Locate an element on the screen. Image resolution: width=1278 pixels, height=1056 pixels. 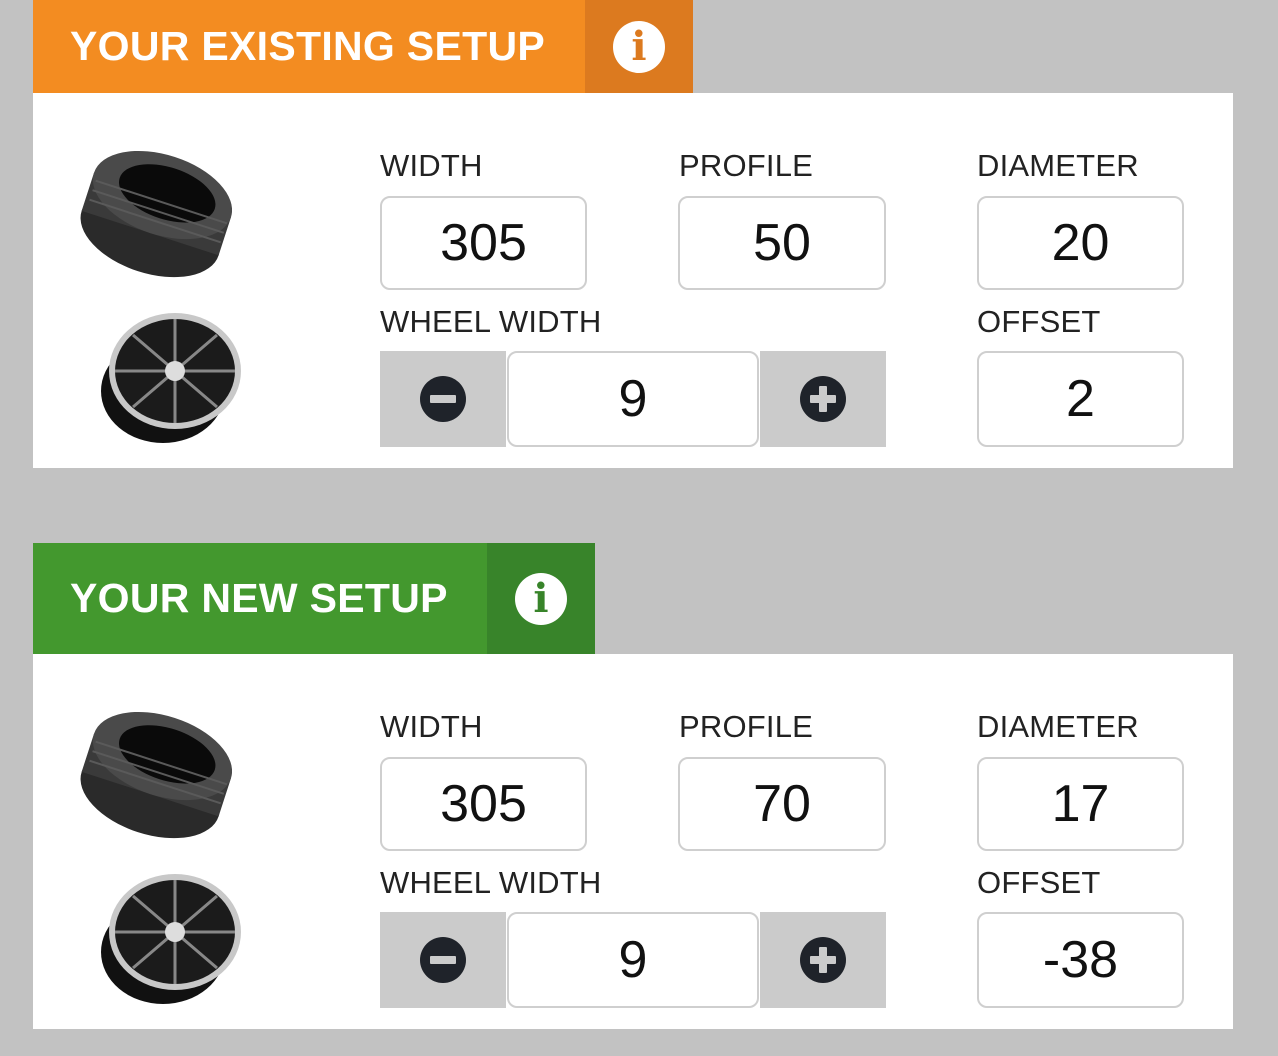
profile-input: 50 is located at coordinates (782, 243).